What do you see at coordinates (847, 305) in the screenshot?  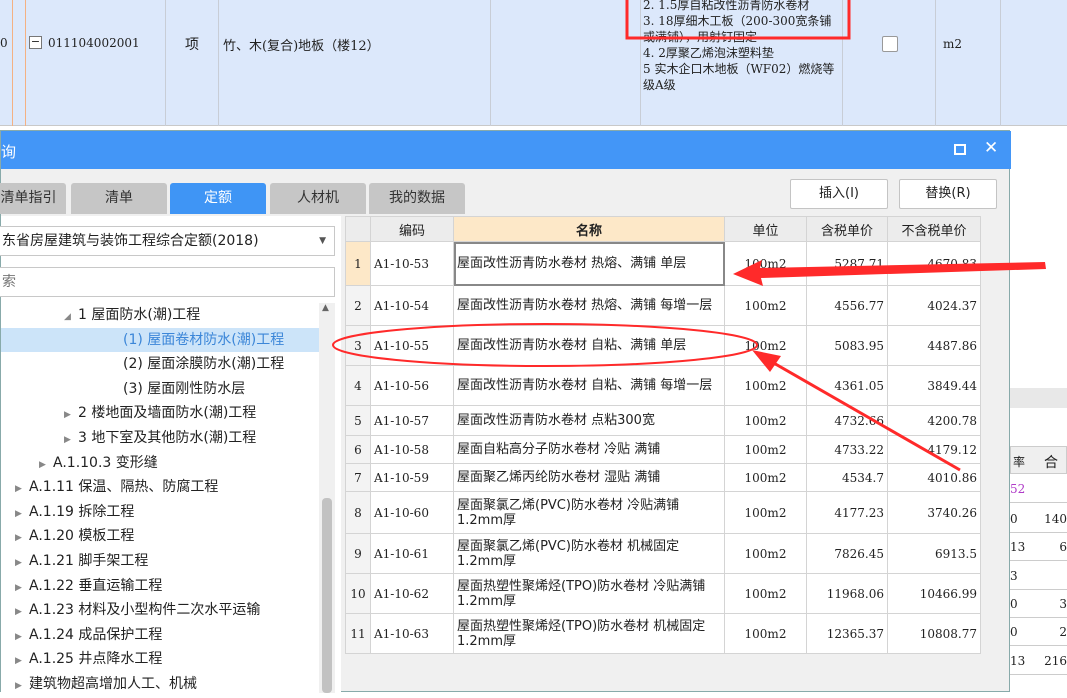 I see `cell-tax-price: 4556.77` at bounding box center [847, 305].